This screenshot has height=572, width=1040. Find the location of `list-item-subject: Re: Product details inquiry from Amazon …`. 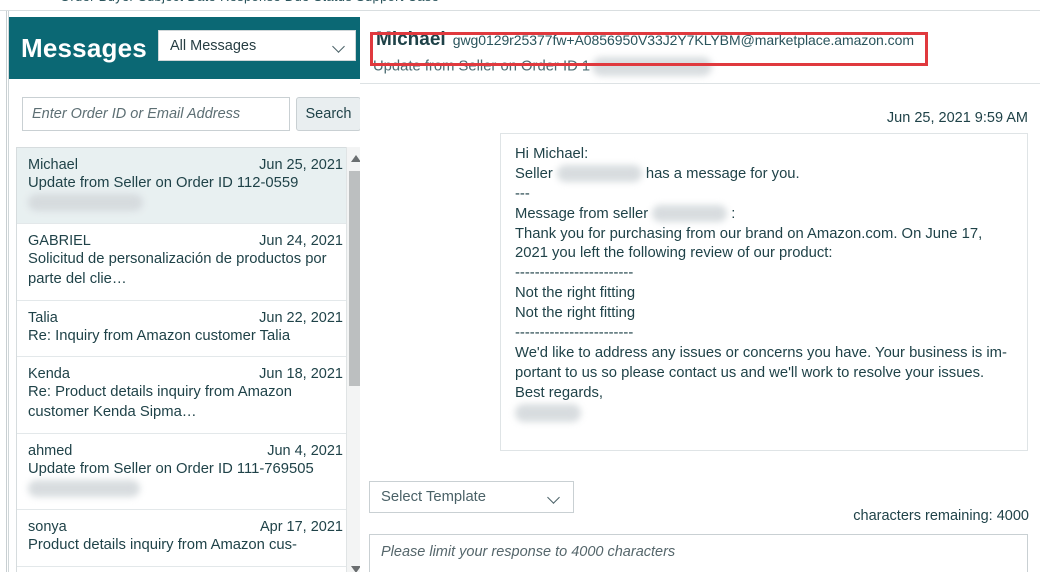

list-item-subject: Re: Product details inquiry from Amazon … is located at coordinates (160, 402).